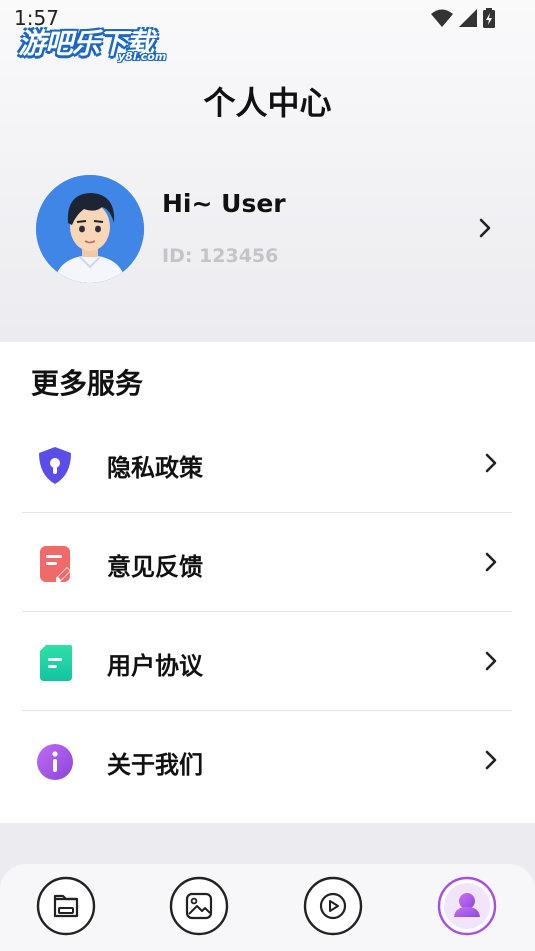 This screenshot has width=535, height=951. What do you see at coordinates (87, 383) in the screenshot?
I see `services-title: 更多服务` at bounding box center [87, 383].